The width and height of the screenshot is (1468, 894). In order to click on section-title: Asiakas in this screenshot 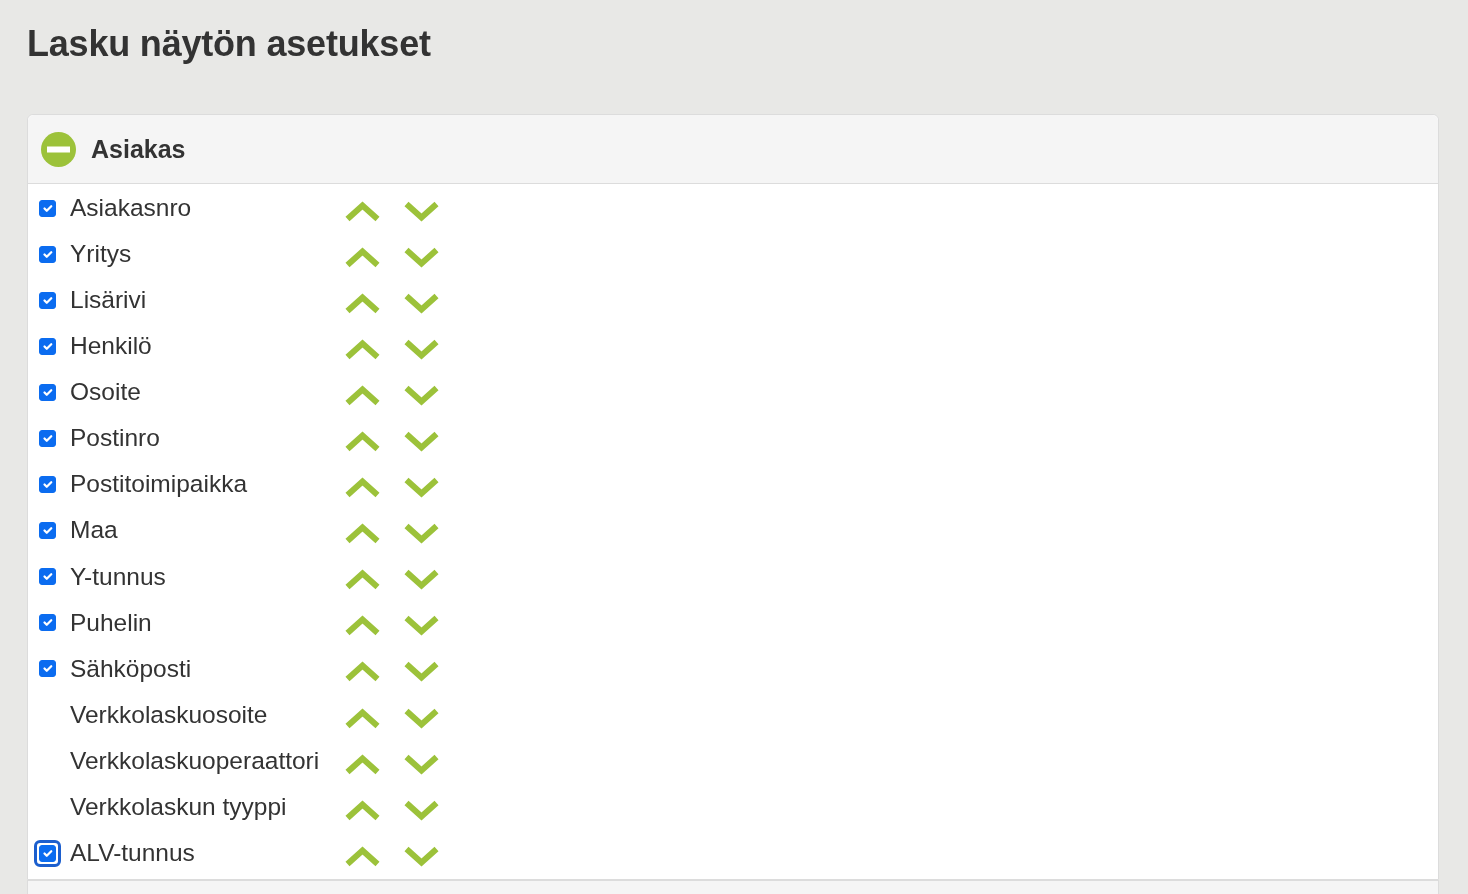, I will do `click(138, 149)`.